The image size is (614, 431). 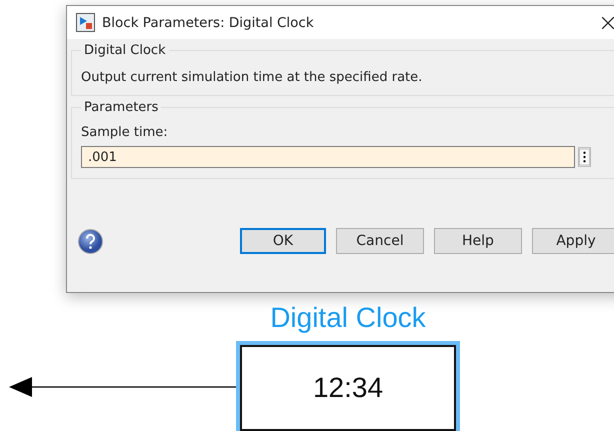 I want to click on dialog-button: Help, so click(x=478, y=241).